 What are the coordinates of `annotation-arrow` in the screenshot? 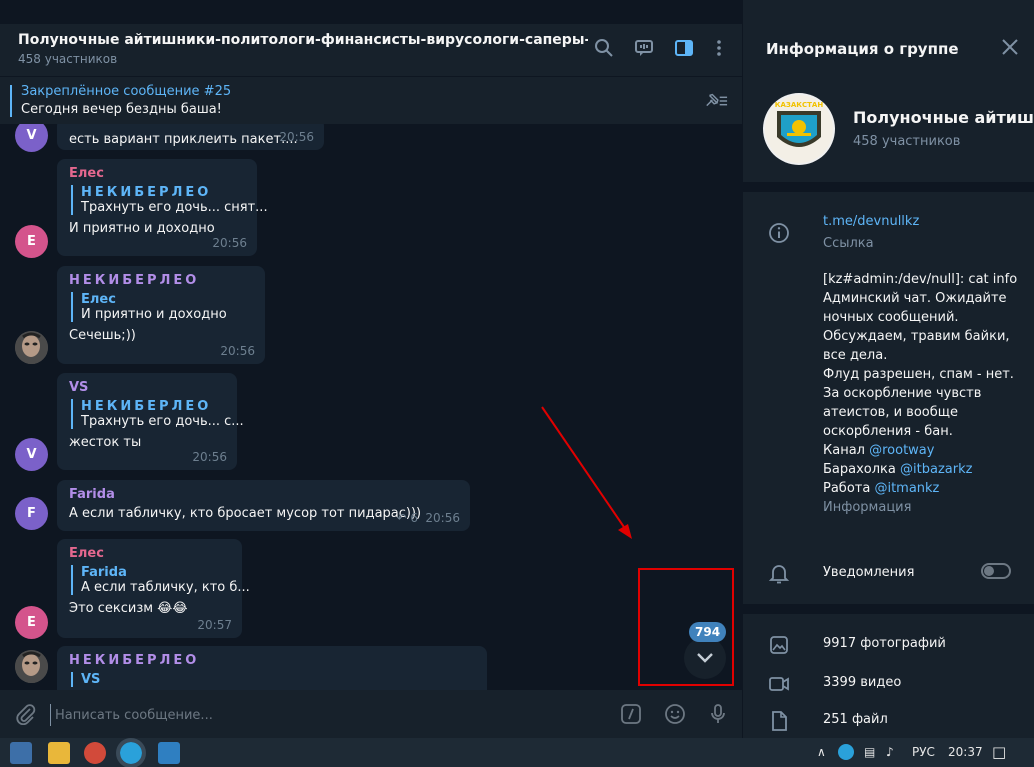 It's located at (586, 472).